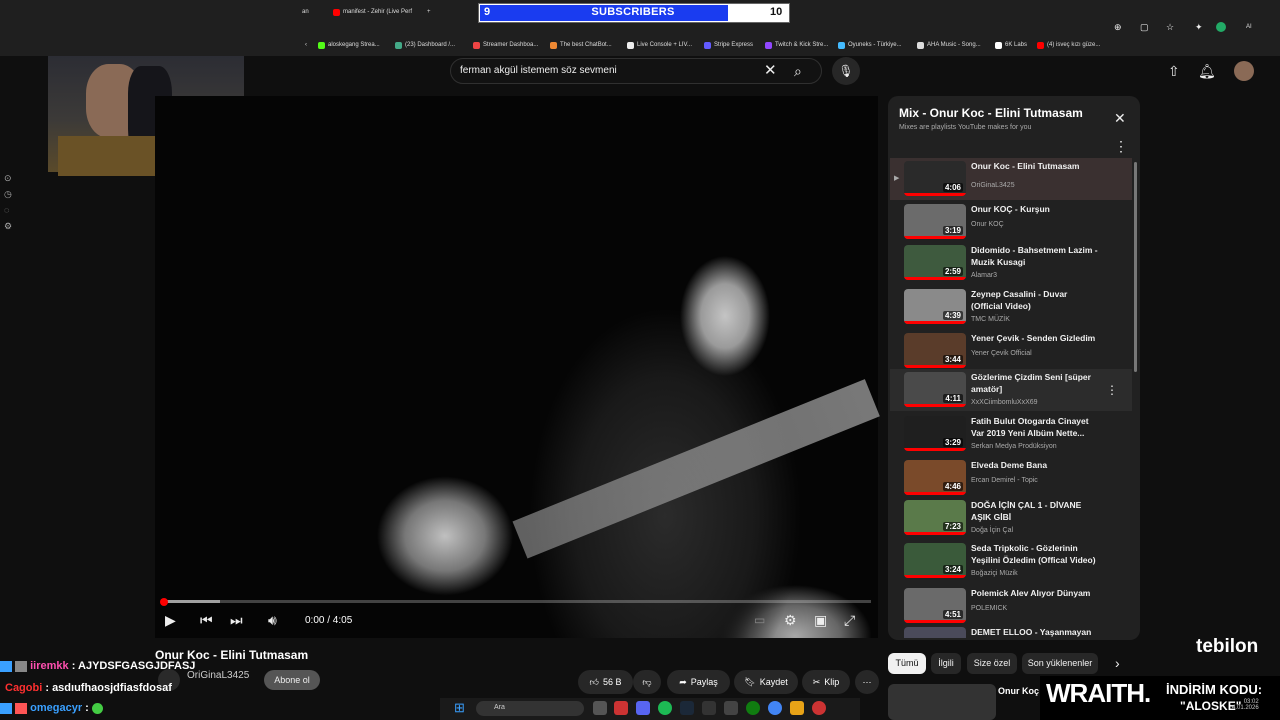 The height and width of the screenshot is (720, 1280). Describe the element at coordinates (816, 681) in the screenshot. I see `scissors-icon: ✂` at that location.